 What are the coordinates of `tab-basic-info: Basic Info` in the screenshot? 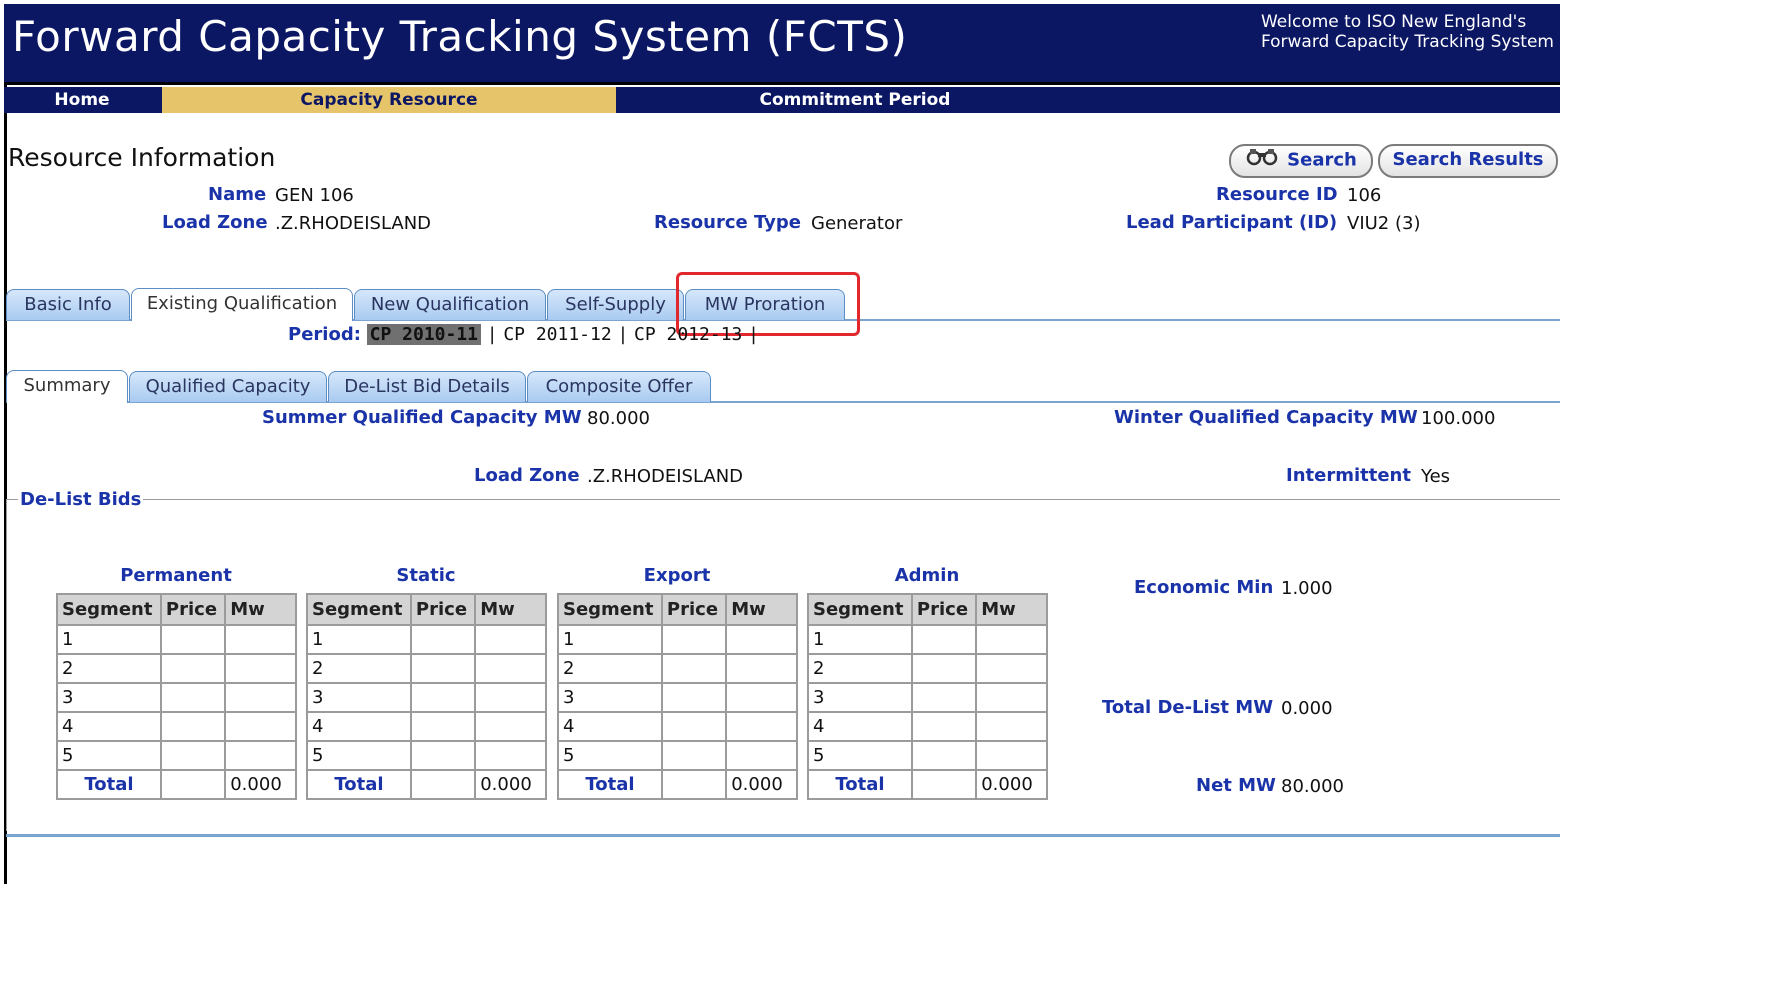 It's located at (68, 304).